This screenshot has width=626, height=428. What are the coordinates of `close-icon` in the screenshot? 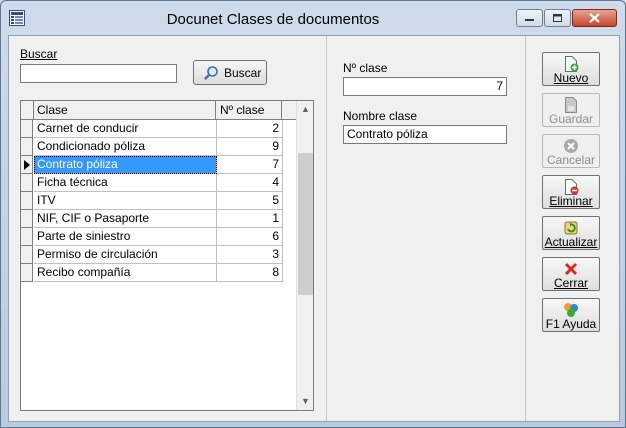 It's located at (594, 18).